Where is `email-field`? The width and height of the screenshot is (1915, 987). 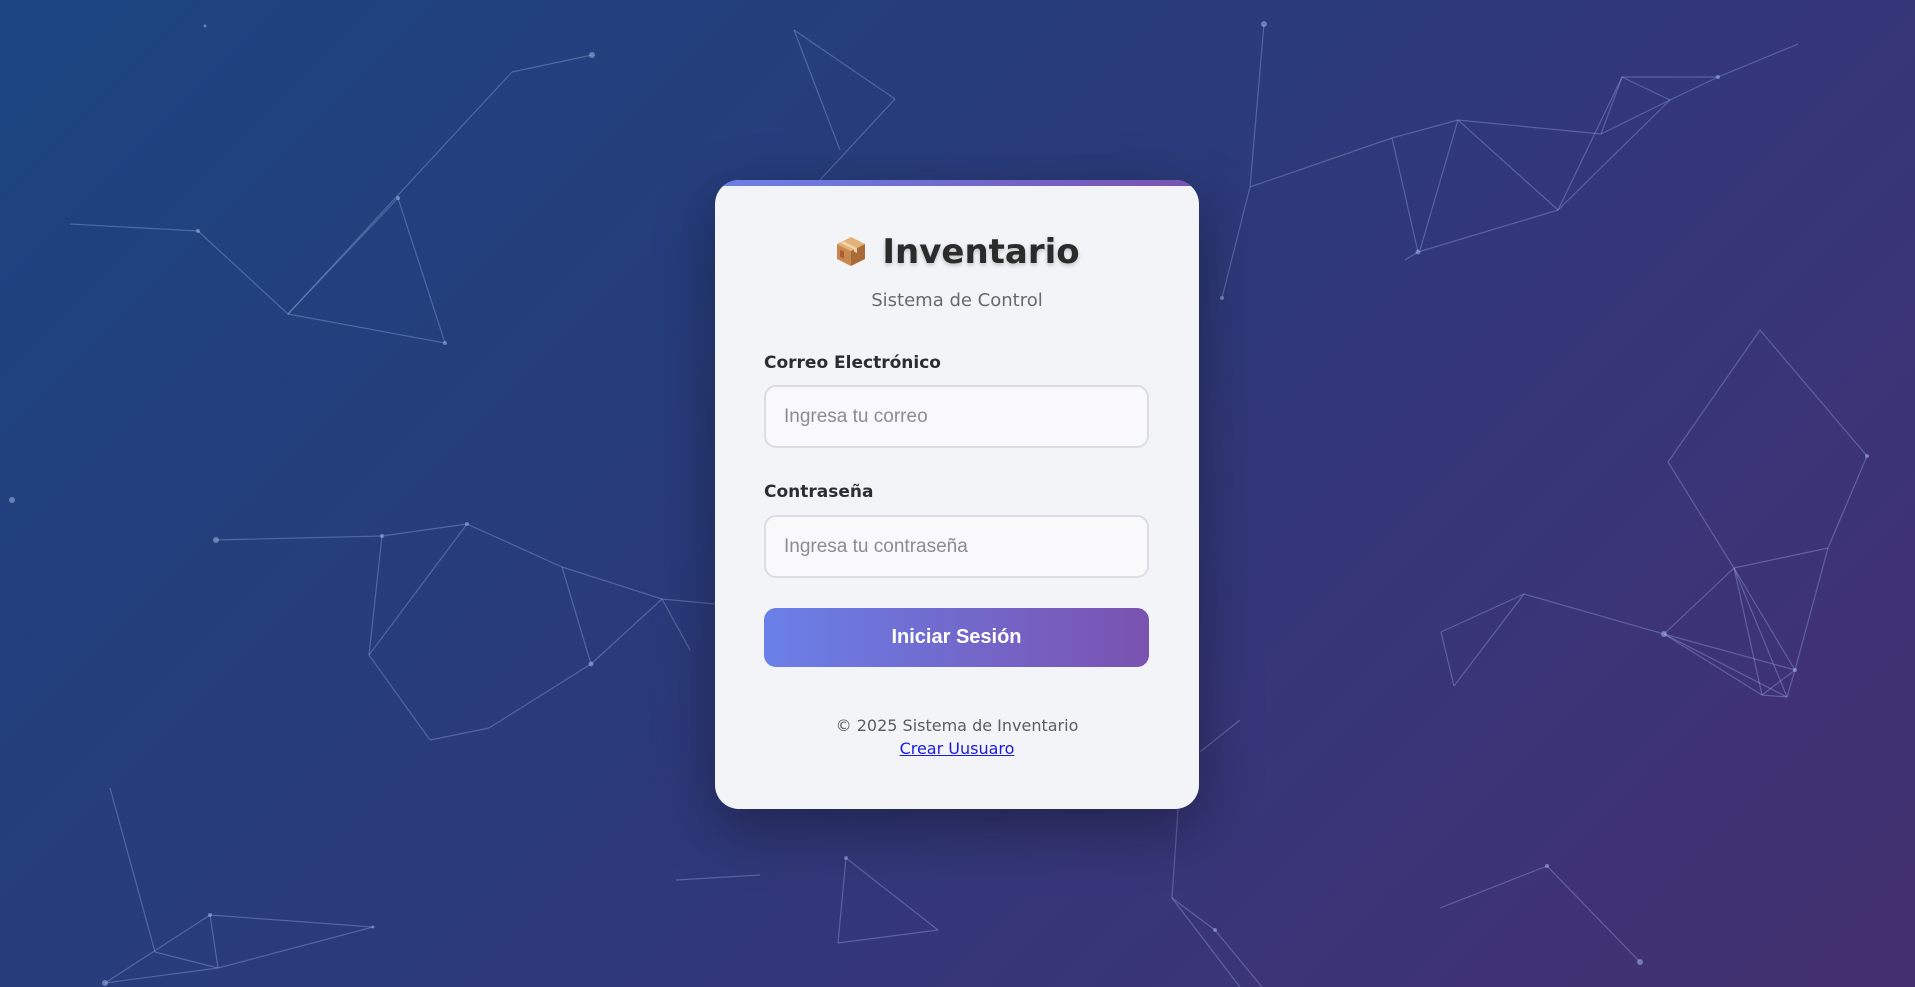
email-field is located at coordinates (956, 416).